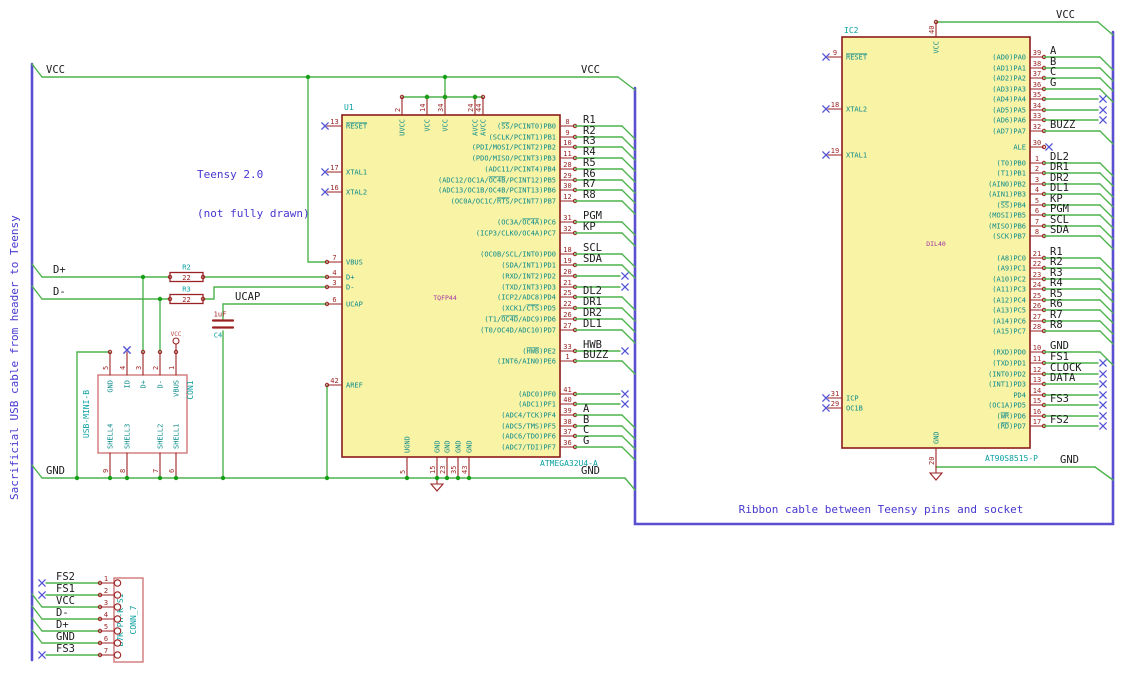  What do you see at coordinates (589, 227) in the screenshot?
I see `net-label: KP` at bounding box center [589, 227].